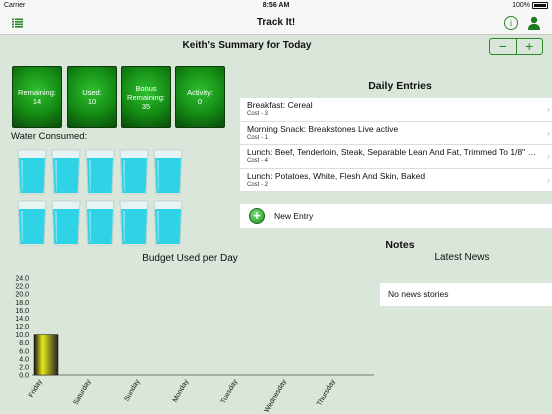 The image size is (552, 414). I want to click on tile-label: Activity:, so click(200, 92).